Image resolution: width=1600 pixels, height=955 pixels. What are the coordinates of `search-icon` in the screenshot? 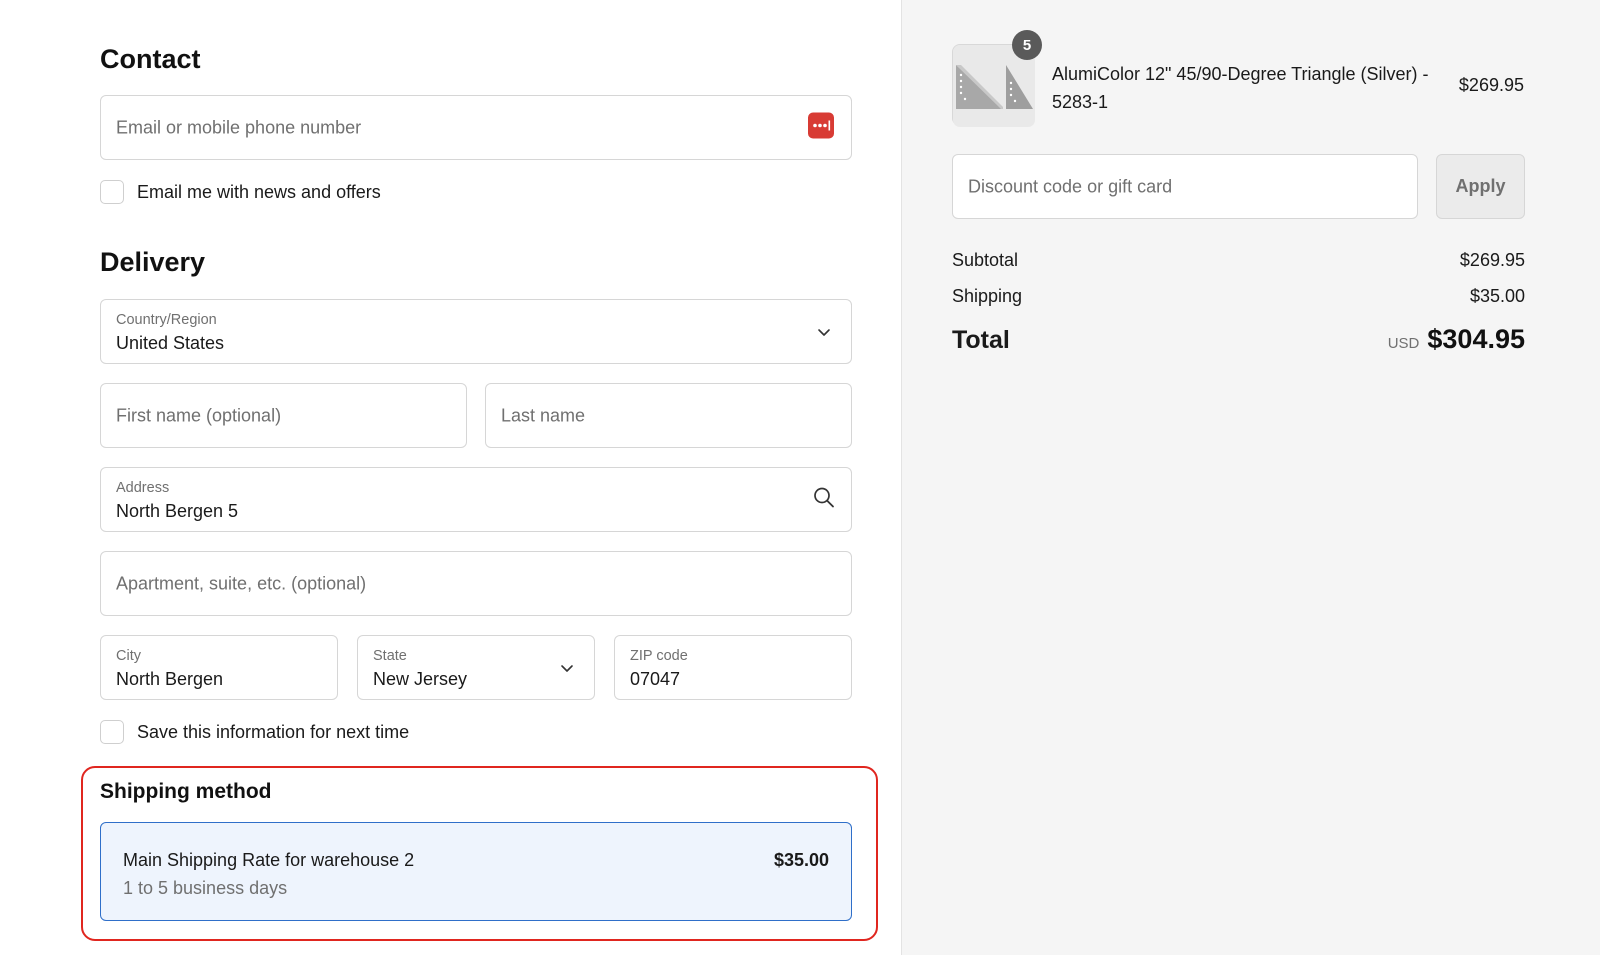 It's located at (824, 499).